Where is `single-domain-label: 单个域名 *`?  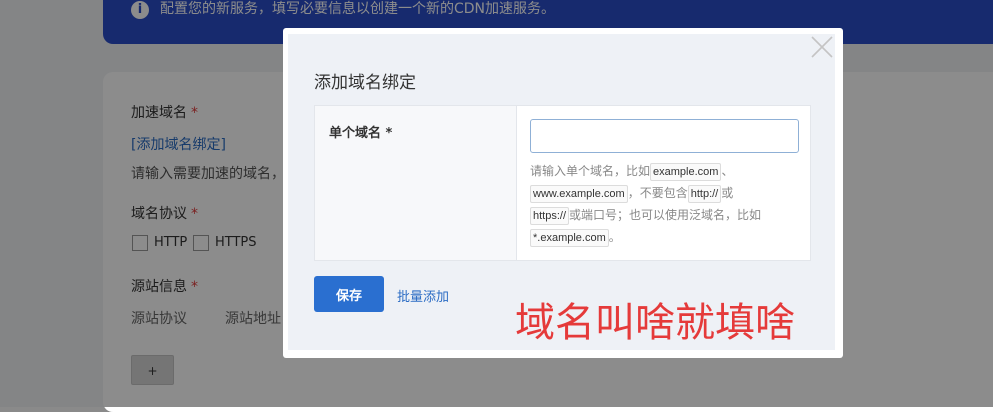 single-domain-label: 单个域名 * is located at coordinates (361, 133).